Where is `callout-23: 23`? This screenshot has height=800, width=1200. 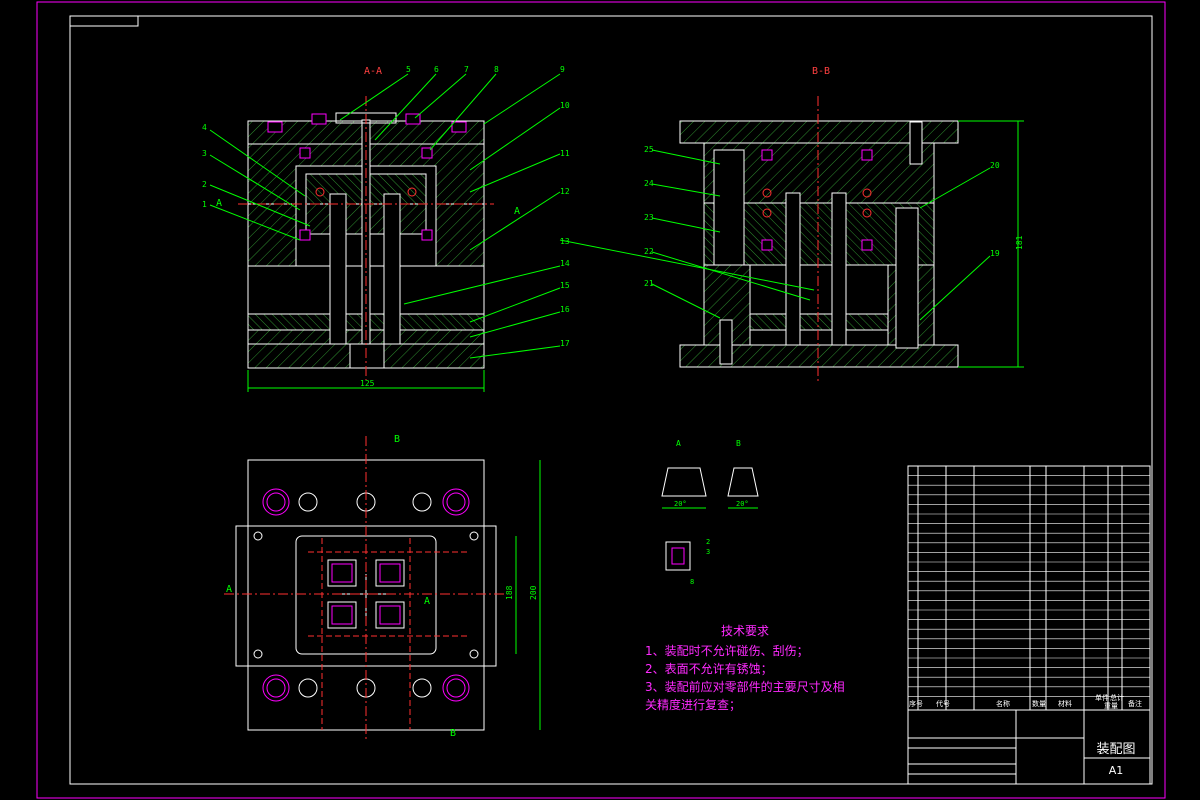
callout-23: 23 is located at coordinates (649, 217).